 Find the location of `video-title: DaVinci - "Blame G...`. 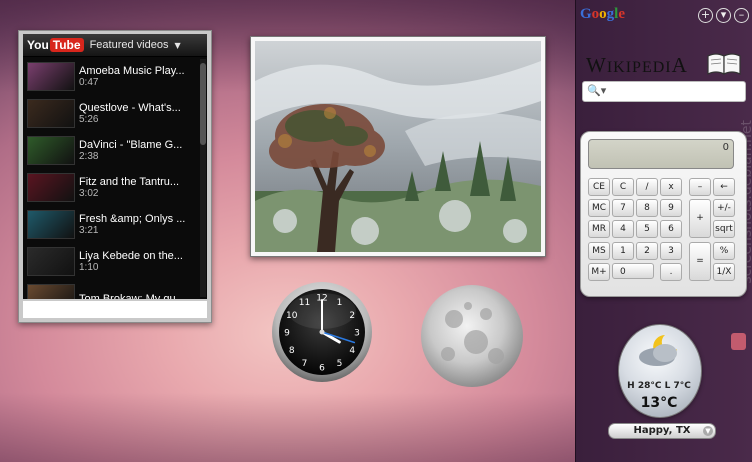

video-title: DaVinci - "Blame G... is located at coordinates (139, 145).